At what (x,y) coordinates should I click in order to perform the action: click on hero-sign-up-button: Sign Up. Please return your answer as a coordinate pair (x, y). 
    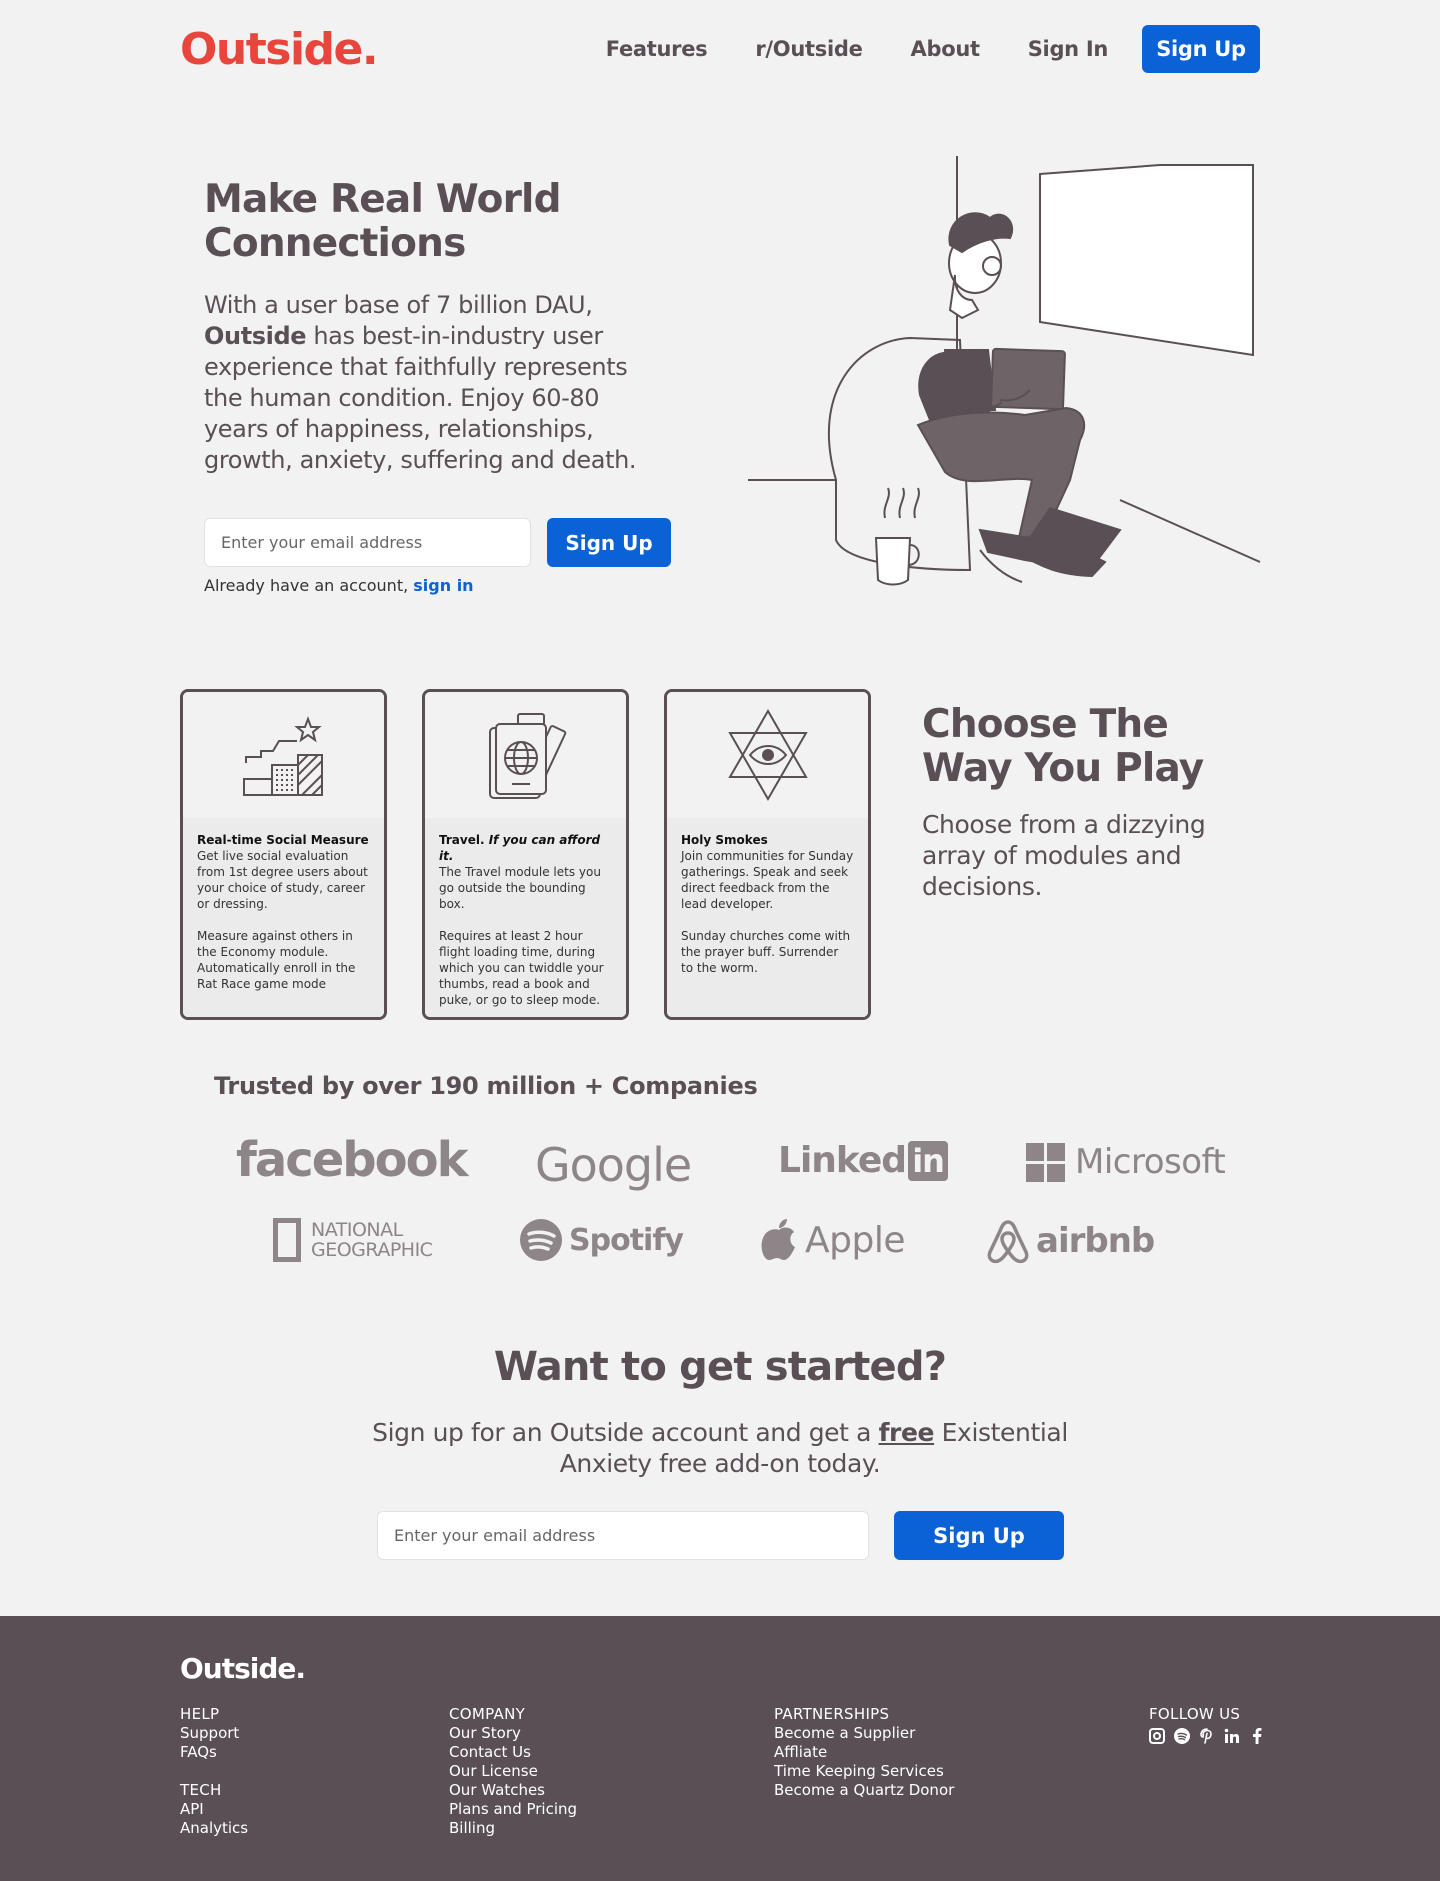
    Looking at the image, I should click on (609, 542).